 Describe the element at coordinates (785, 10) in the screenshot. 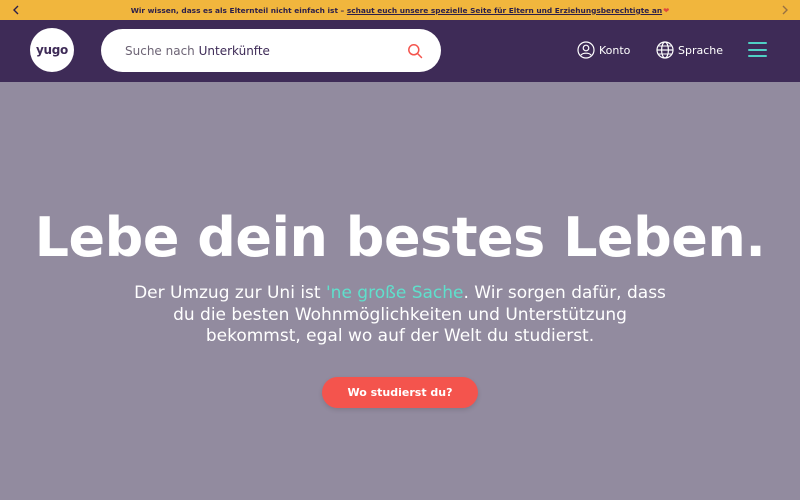

I see `banner-next-arrow-icon` at that location.